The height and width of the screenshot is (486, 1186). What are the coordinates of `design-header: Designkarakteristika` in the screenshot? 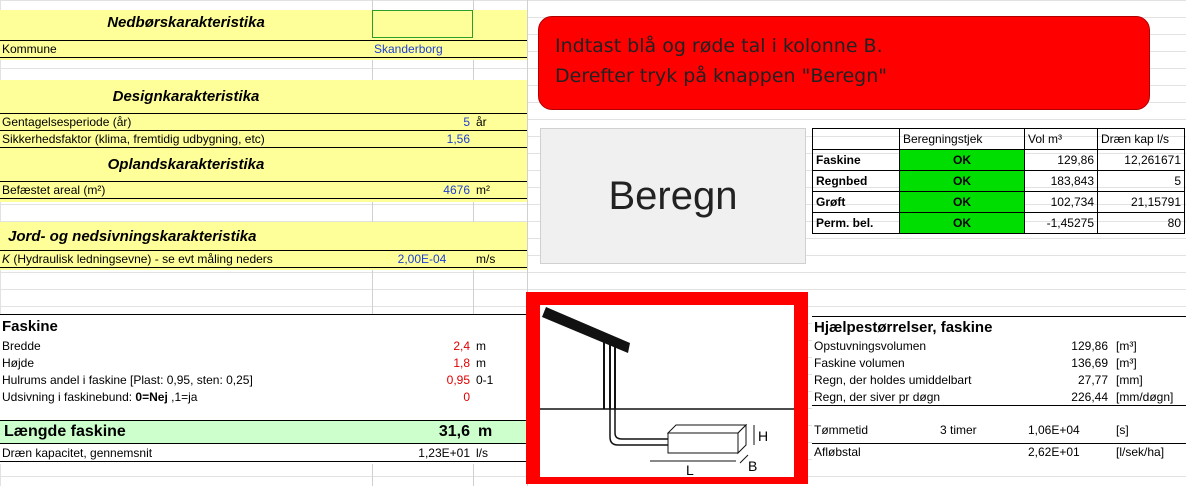 It's located at (186, 96).